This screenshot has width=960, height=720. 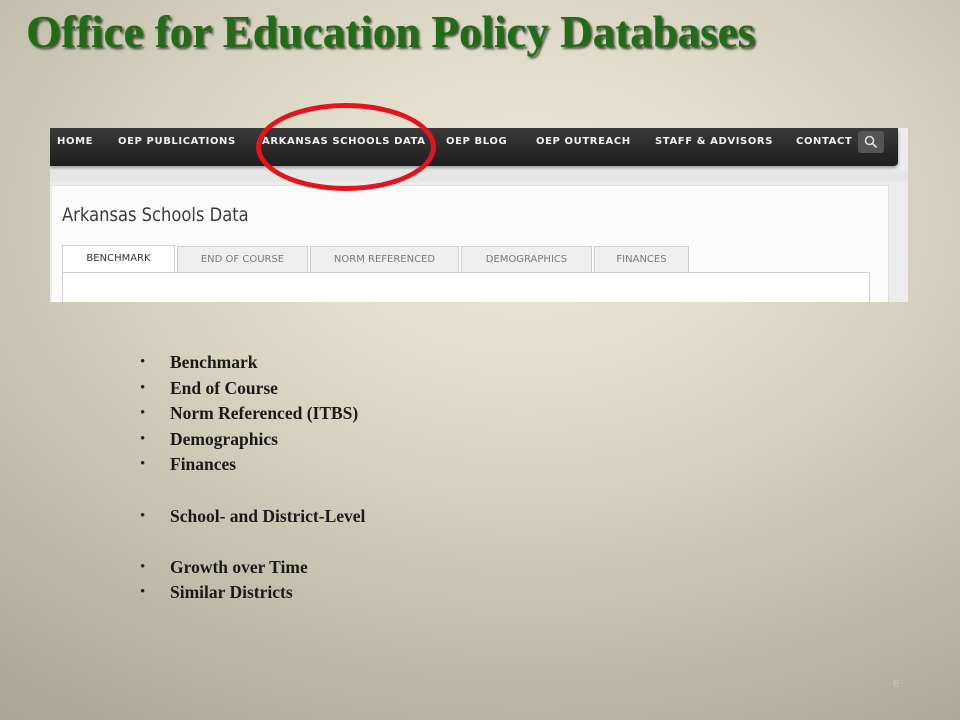 What do you see at coordinates (252, 465) in the screenshot?
I see `bullet-item: Finances` at bounding box center [252, 465].